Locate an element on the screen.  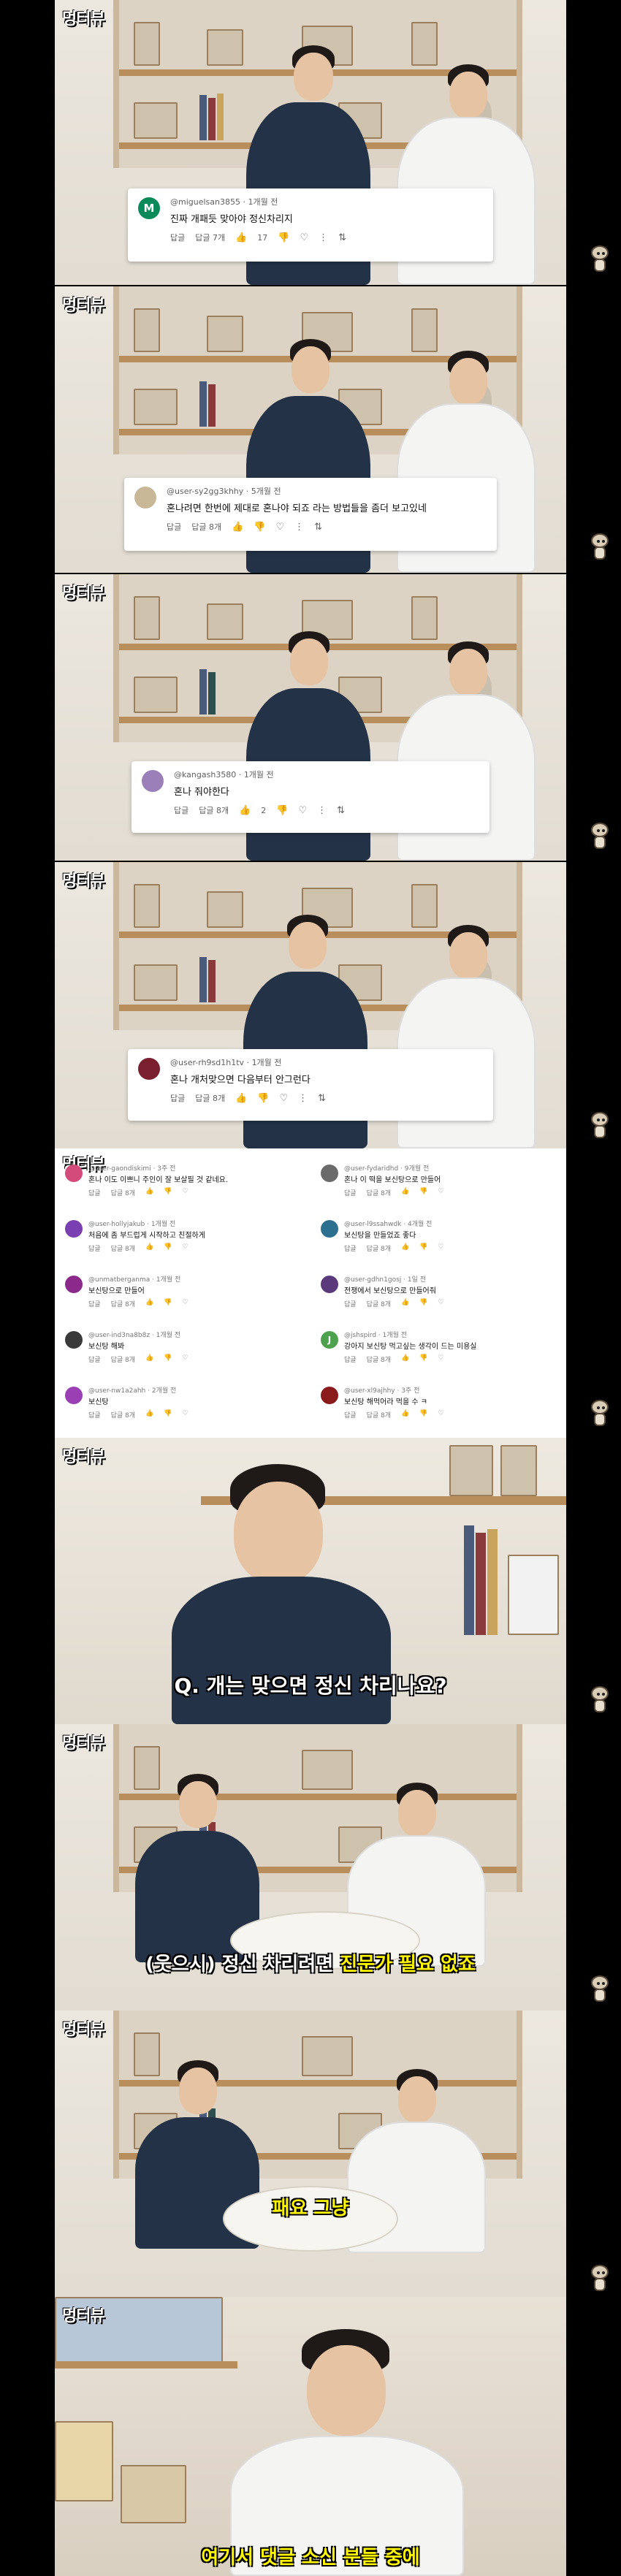
comment-user: @user-ind3na8b8z is located at coordinates (119, 1336).